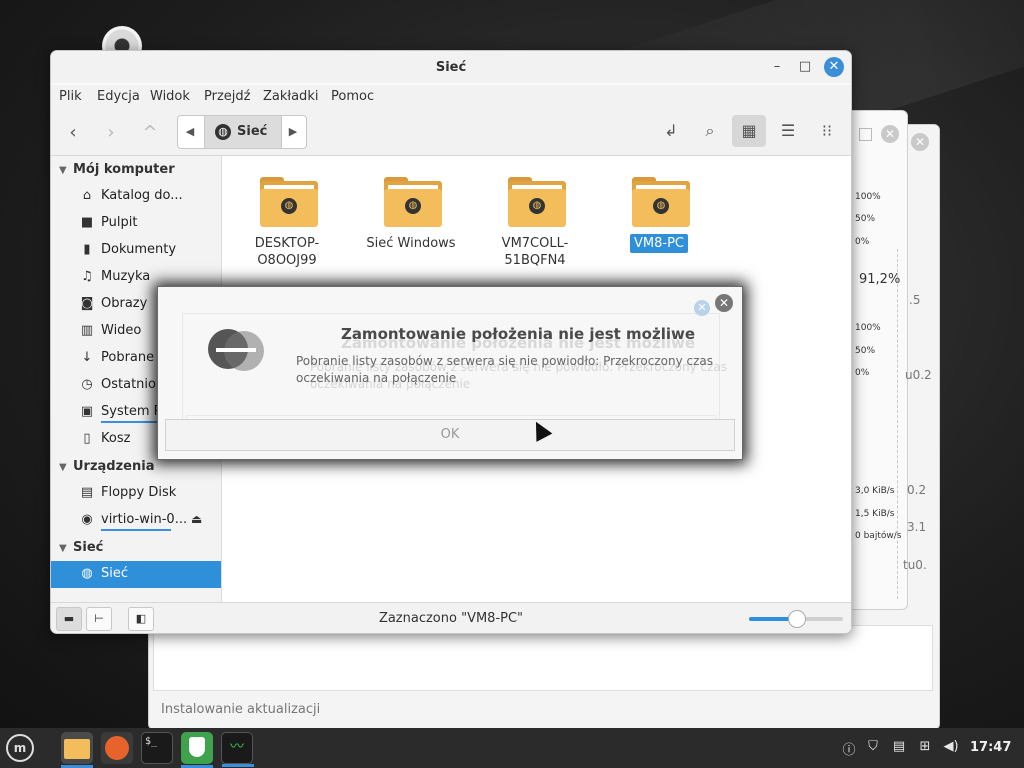 The image size is (1024, 768). I want to click on taskbar-files, so click(77, 750).